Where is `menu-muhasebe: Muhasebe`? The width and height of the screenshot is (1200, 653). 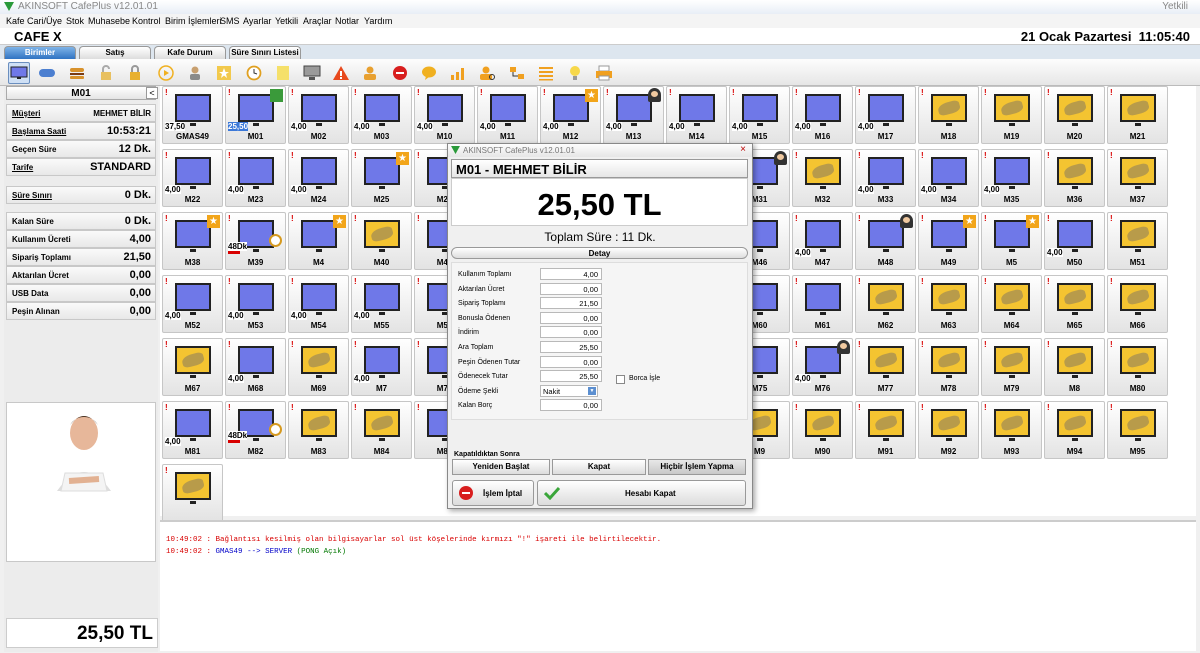
menu-muhasebe: Muhasebe is located at coordinates (109, 21).